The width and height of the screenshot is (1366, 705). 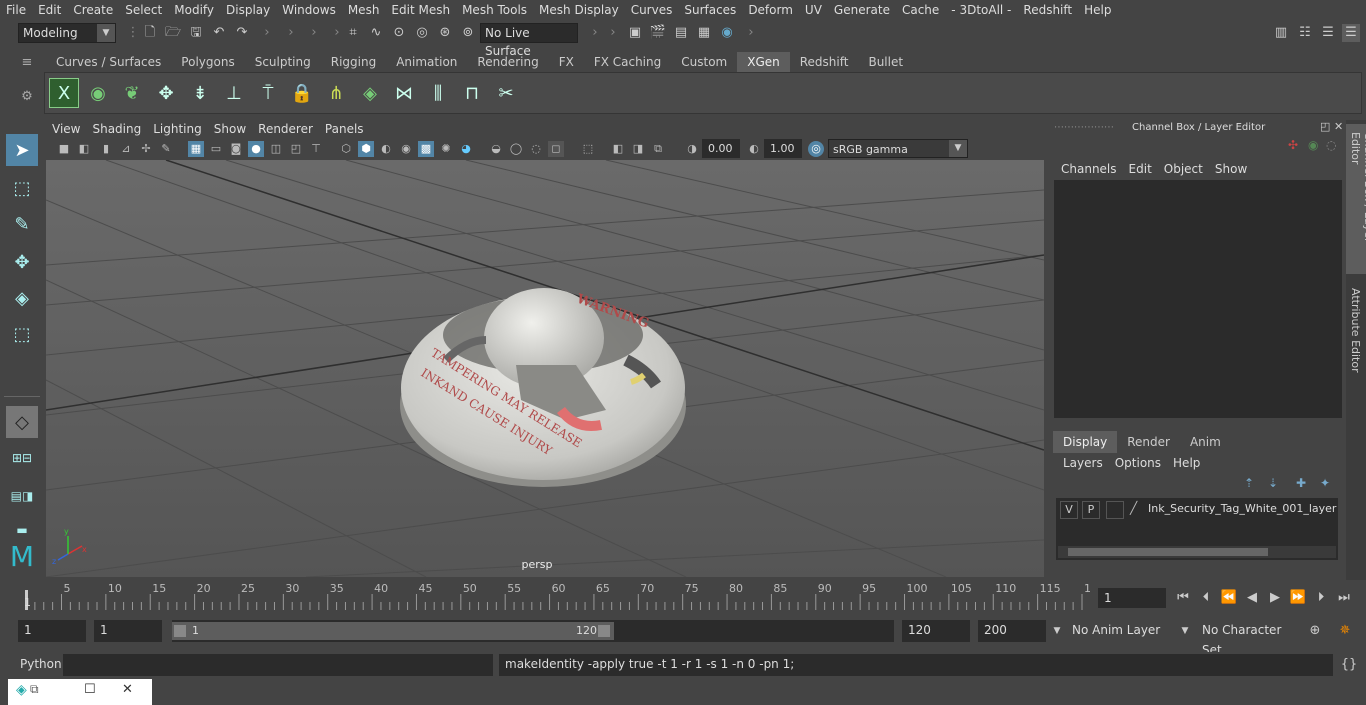 I want to click on anti-alias-icon: ◯, so click(x=516, y=149).